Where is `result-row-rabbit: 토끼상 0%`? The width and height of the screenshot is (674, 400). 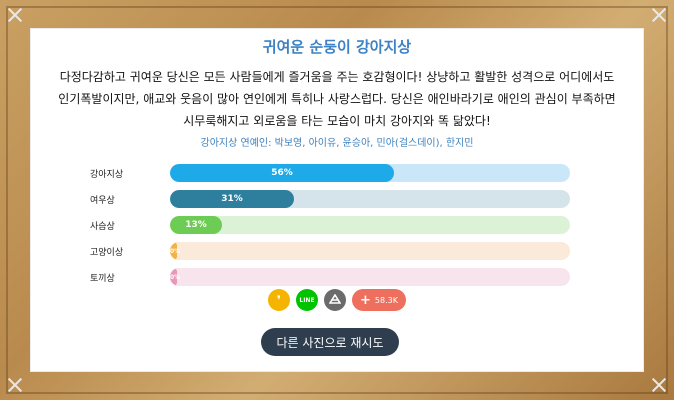
result-row-rabbit: 토끼상 0% is located at coordinates (337, 277).